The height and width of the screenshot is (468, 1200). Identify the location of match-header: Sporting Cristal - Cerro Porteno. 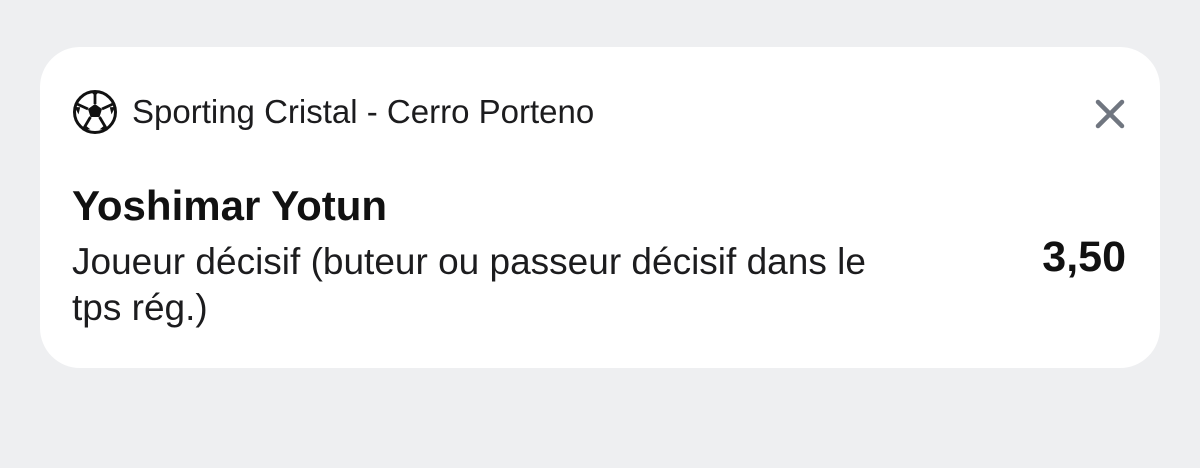
(600, 112).